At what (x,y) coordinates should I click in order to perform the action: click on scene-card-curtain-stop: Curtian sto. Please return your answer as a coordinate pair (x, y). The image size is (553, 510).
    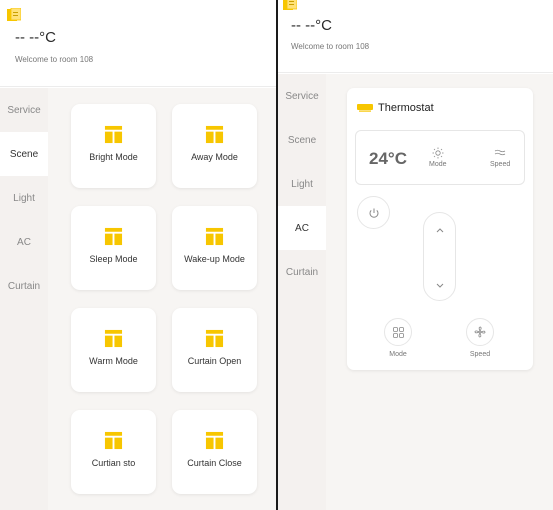
    Looking at the image, I should click on (113, 452).